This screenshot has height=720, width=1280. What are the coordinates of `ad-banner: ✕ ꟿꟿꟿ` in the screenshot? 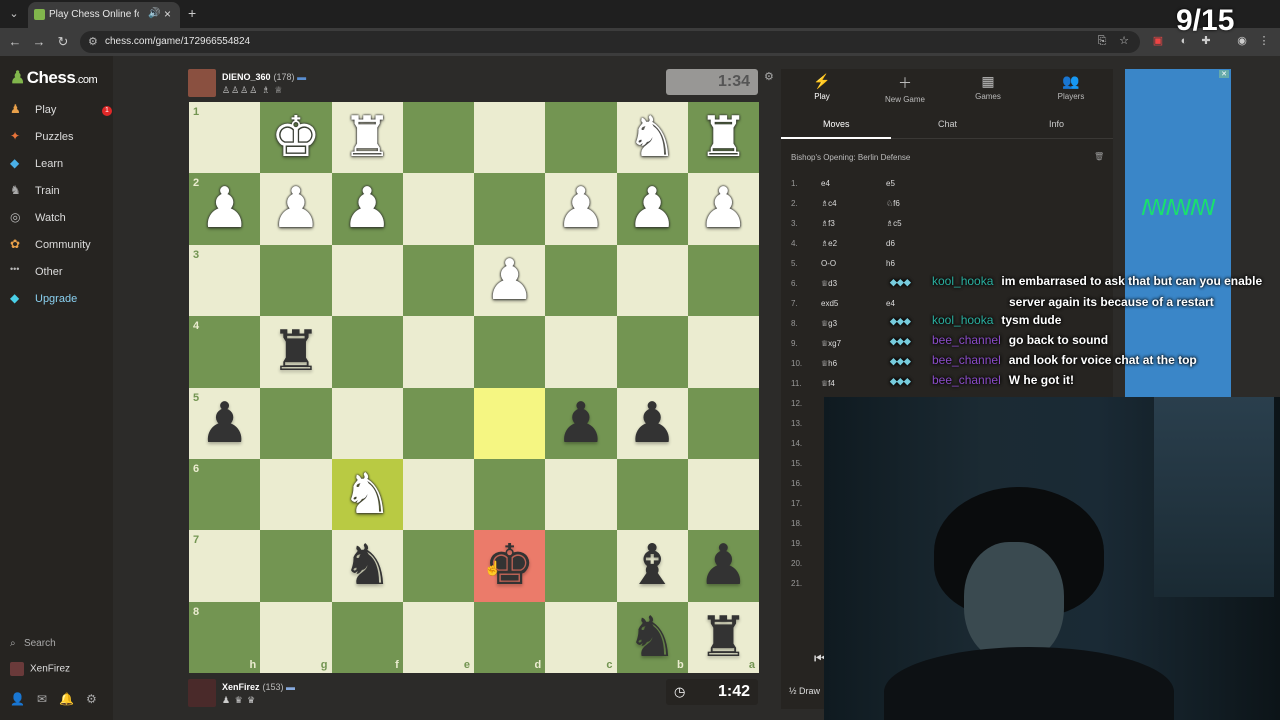 It's located at (1178, 234).